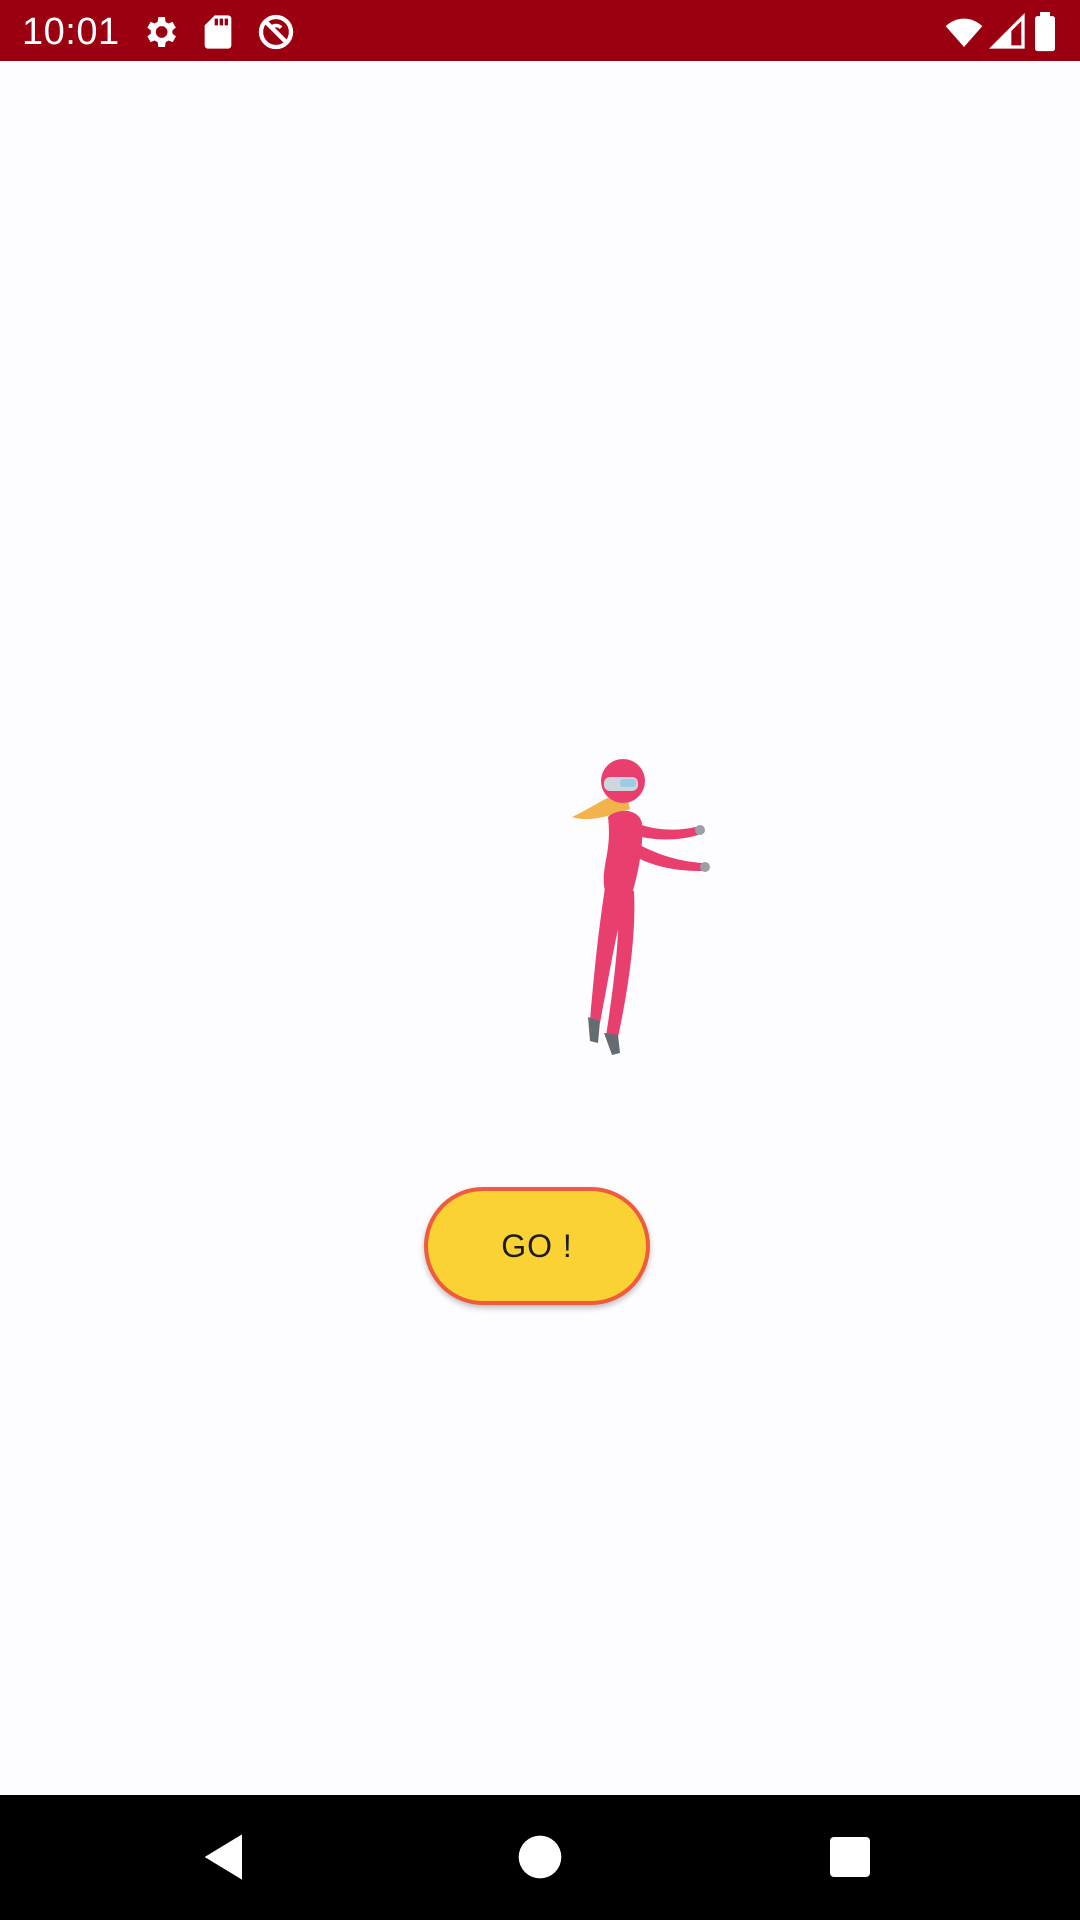 The height and width of the screenshot is (1920, 1080). What do you see at coordinates (850, 1857) in the screenshot?
I see `recents-icon` at bounding box center [850, 1857].